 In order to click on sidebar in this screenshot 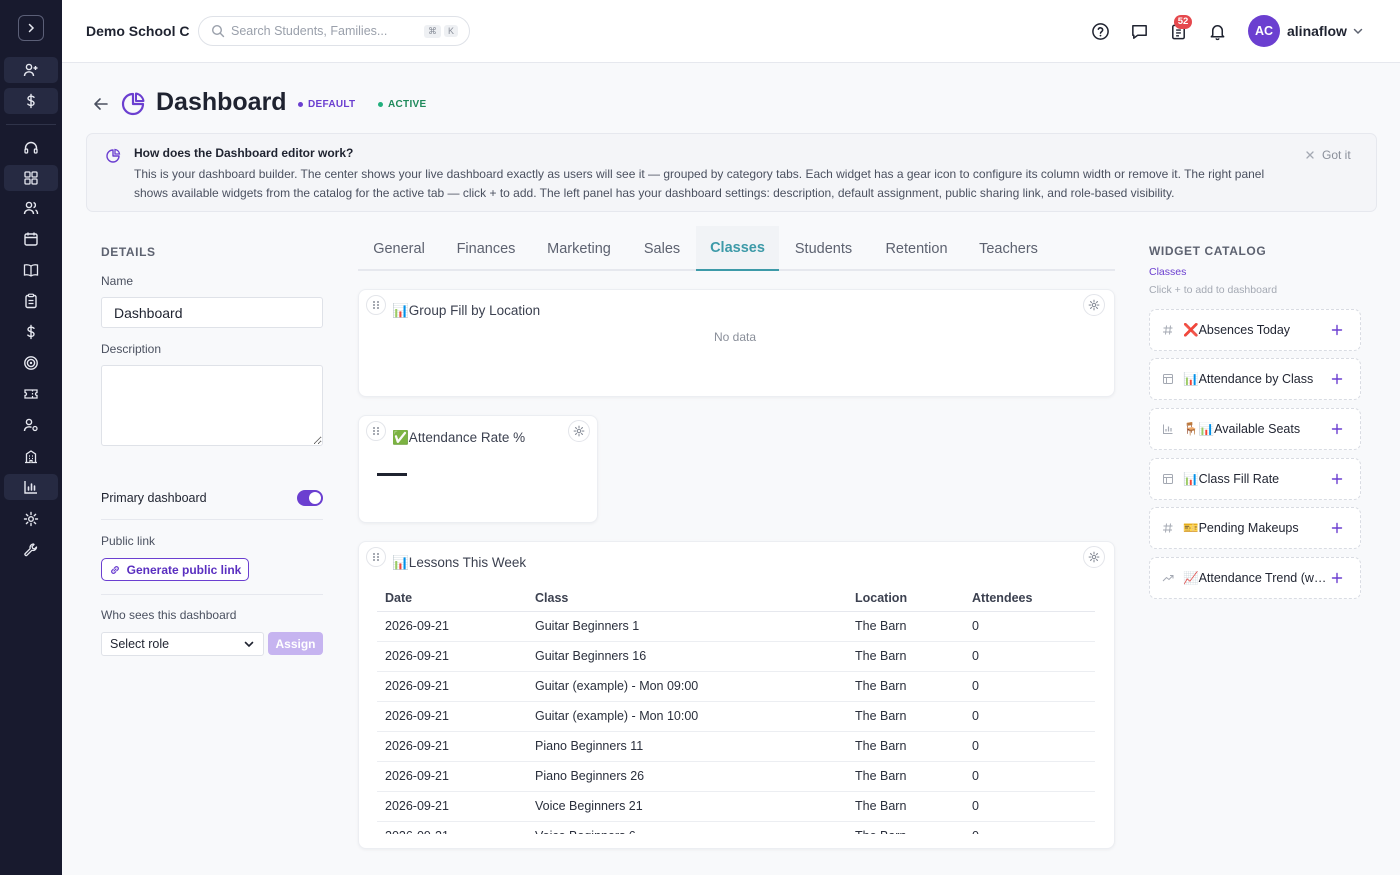, I will do `click(31, 437)`.